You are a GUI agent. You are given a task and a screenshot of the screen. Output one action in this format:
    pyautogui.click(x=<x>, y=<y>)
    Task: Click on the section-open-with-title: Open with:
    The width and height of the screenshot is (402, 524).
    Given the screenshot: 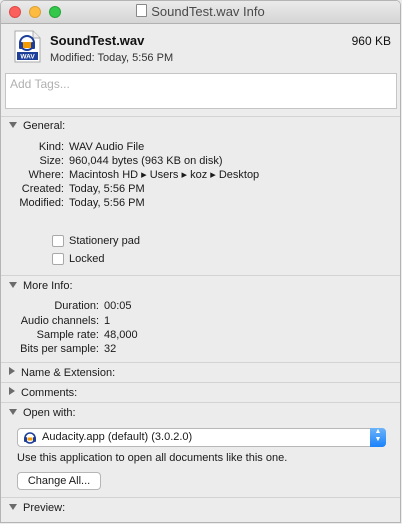 What is the action you would take?
    pyautogui.click(x=49, y=413)
    